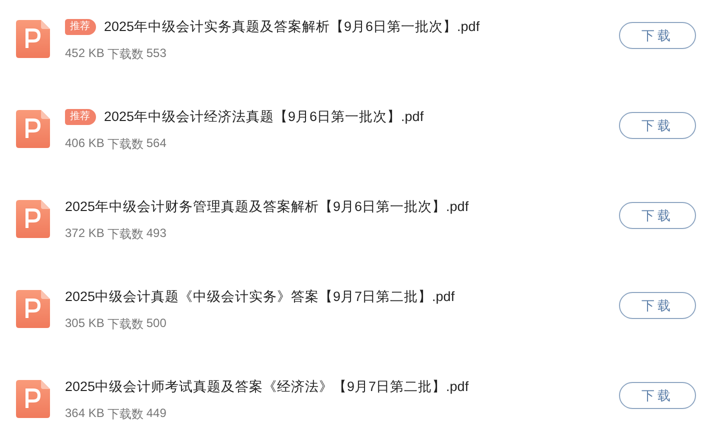 Image resolution: width=711 pixels, height=427 pixels. What do you see at coordinates (156, 234) in the screenshot?
I see `download-count: 493` at bounding box center [156, 234].